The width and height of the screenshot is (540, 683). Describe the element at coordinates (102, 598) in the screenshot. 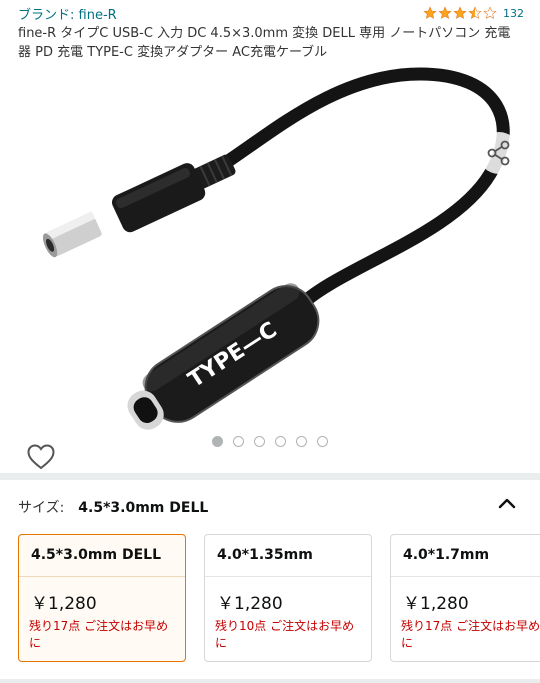

I see `size-option-0: 4.5*3.0mm DELL ￥1,280 残り17点 ご注文はお早めに` at that location.